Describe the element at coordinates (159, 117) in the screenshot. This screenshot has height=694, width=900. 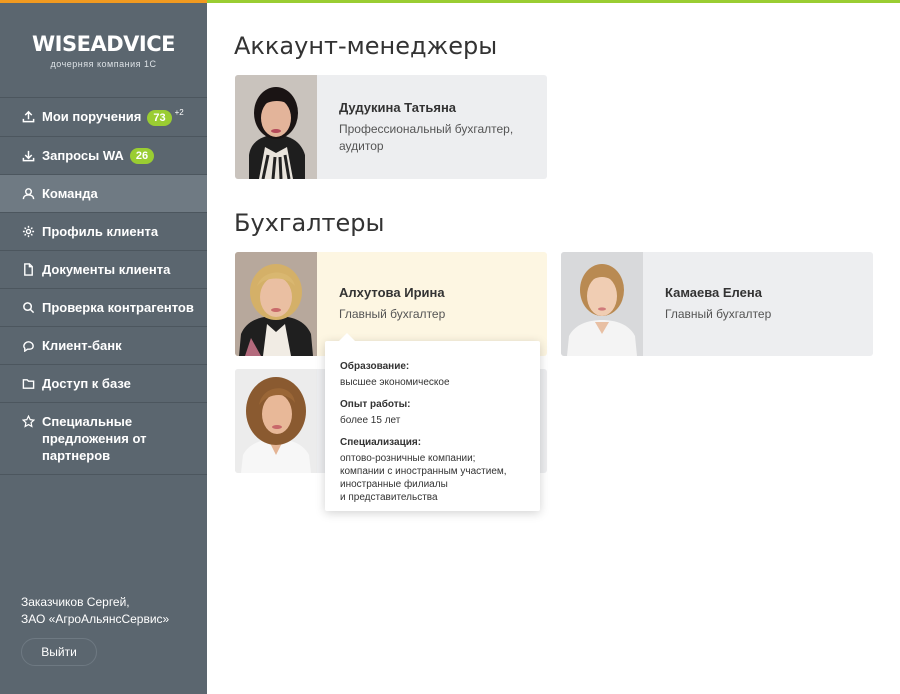
I see `tasks-count-badge: 73` at that location.